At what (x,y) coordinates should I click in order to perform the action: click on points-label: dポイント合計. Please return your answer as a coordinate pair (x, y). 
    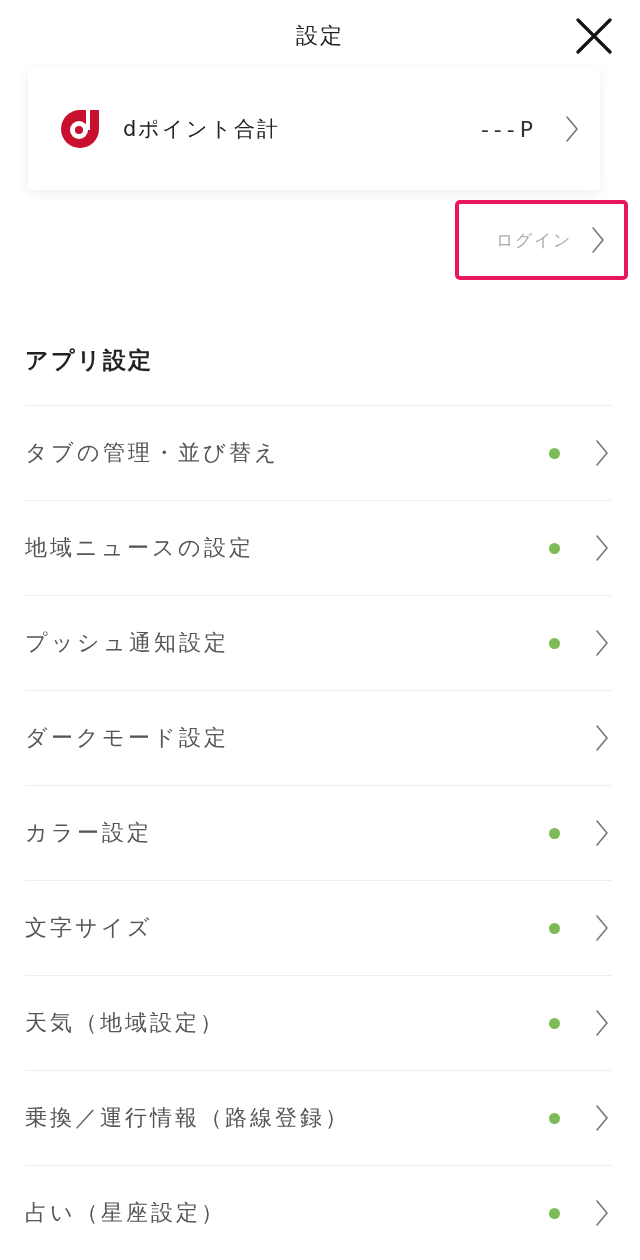
    Looking at the image, I should click on (202, 129).